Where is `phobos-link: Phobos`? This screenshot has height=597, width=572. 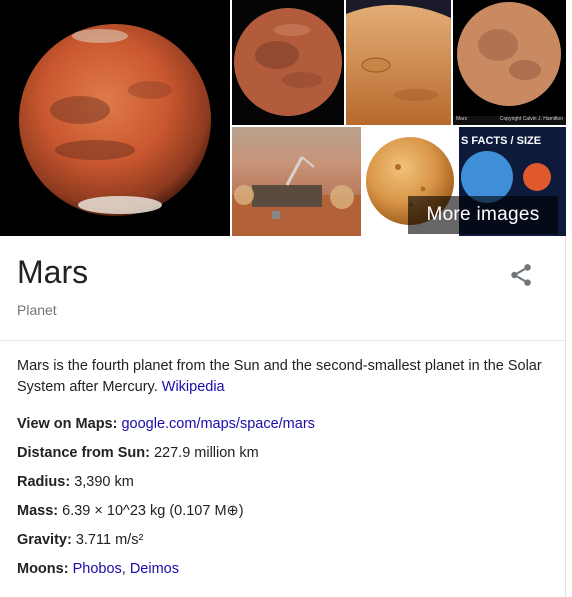
phobos-link: Phobos is located at coordinates (97, 569).